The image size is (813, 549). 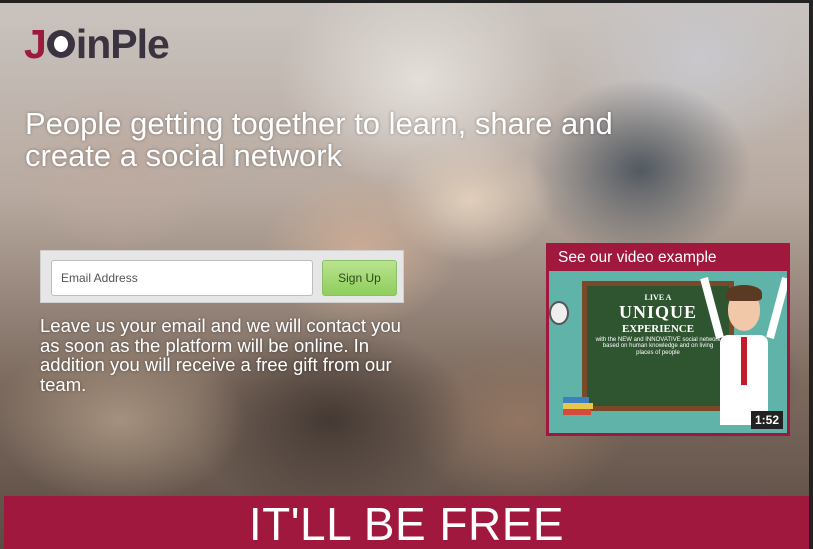 I want to click on logo-text: J inPle, so click(x=97, y=43).